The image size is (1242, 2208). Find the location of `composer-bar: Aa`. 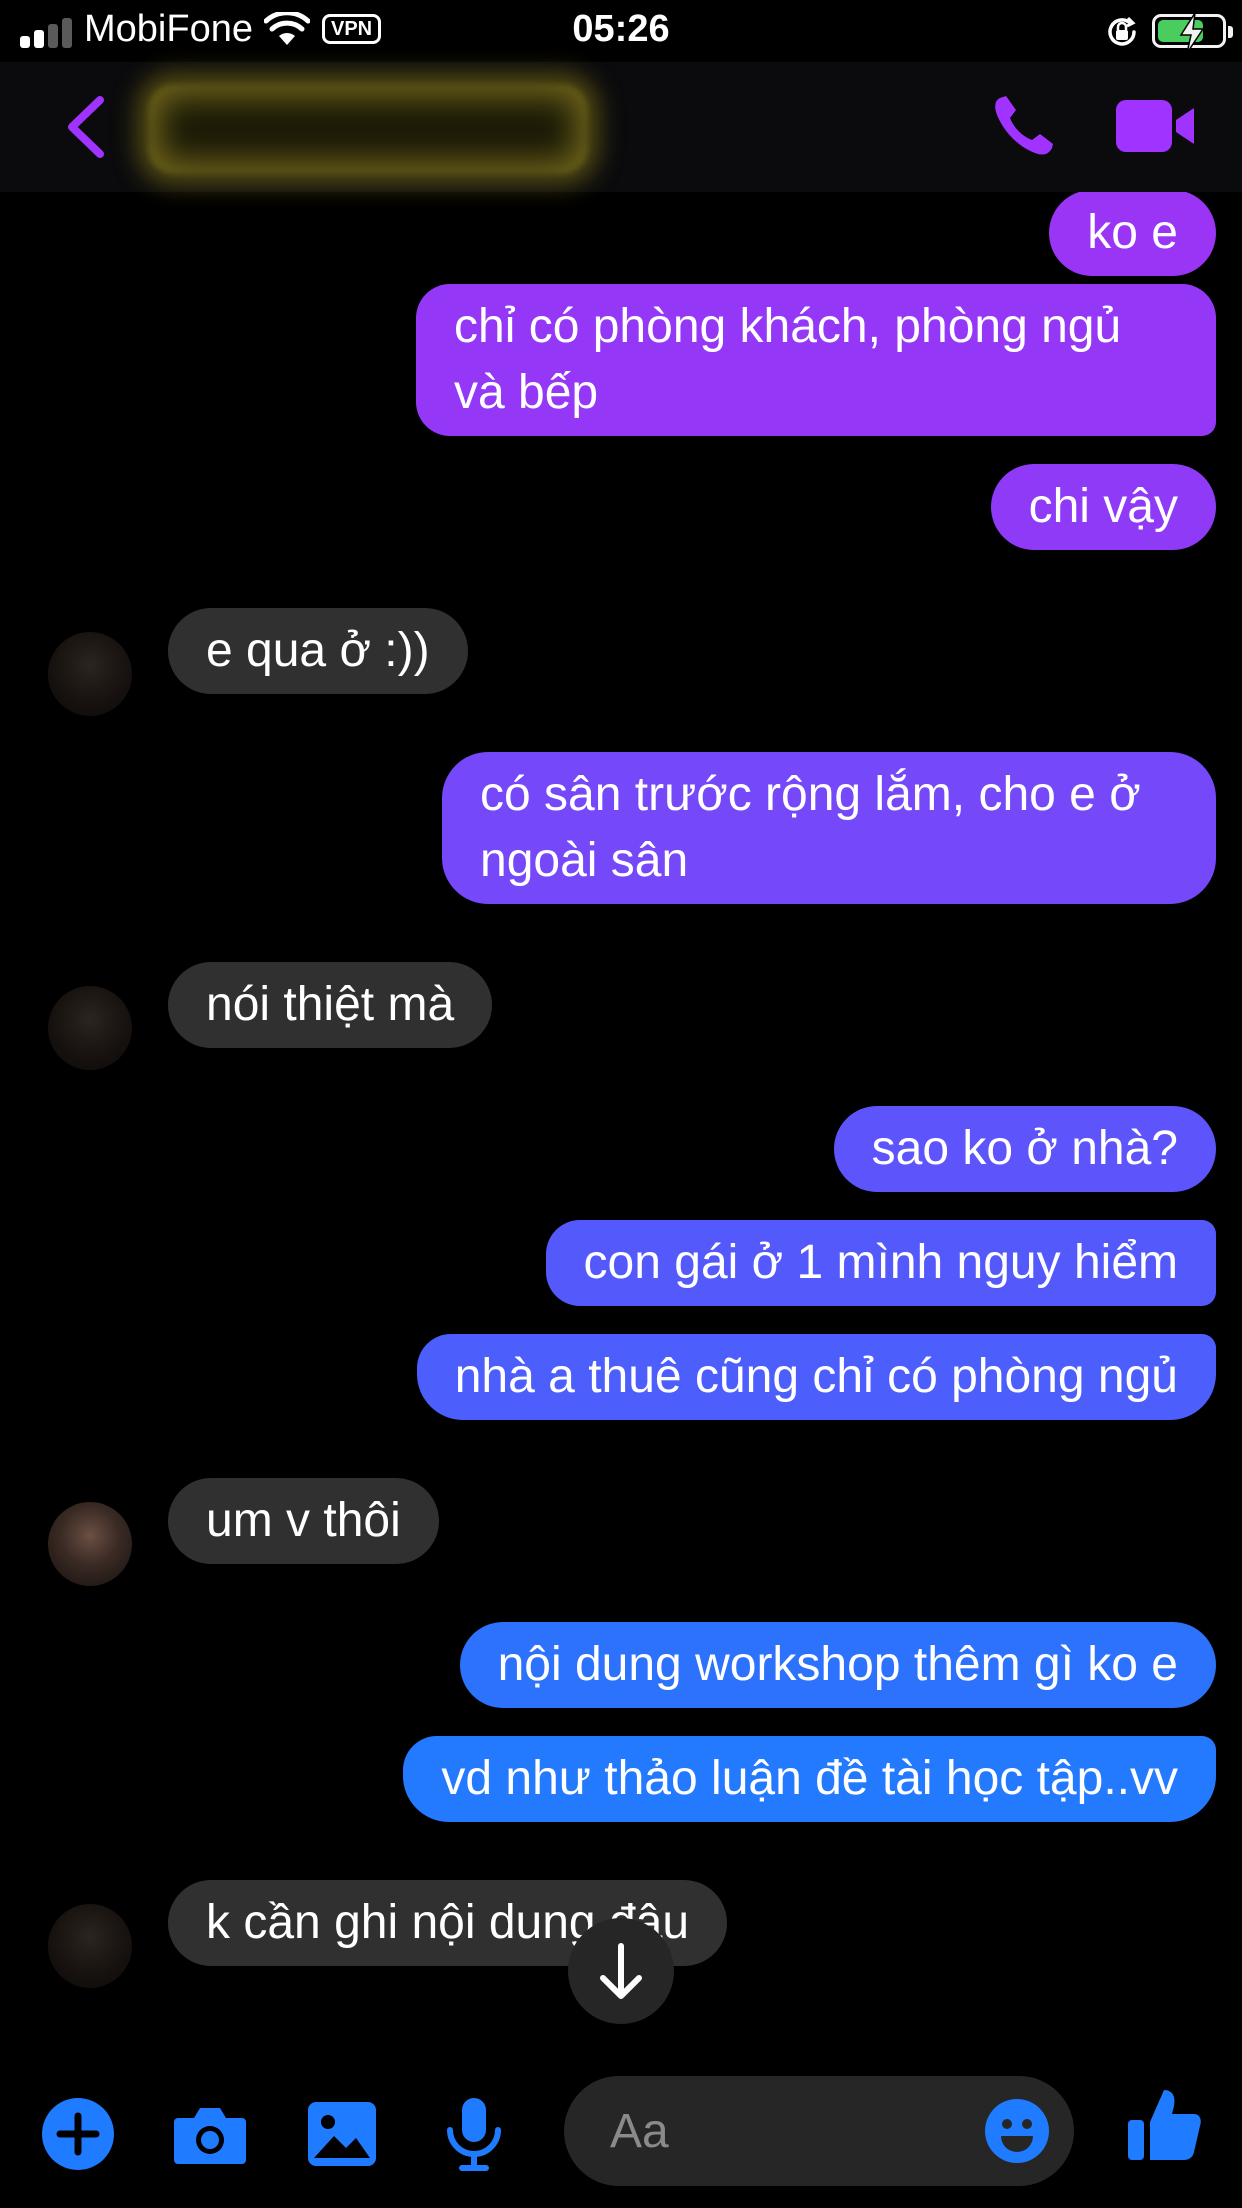

composer-bar: Aa is located at coordinates (621, 2125).